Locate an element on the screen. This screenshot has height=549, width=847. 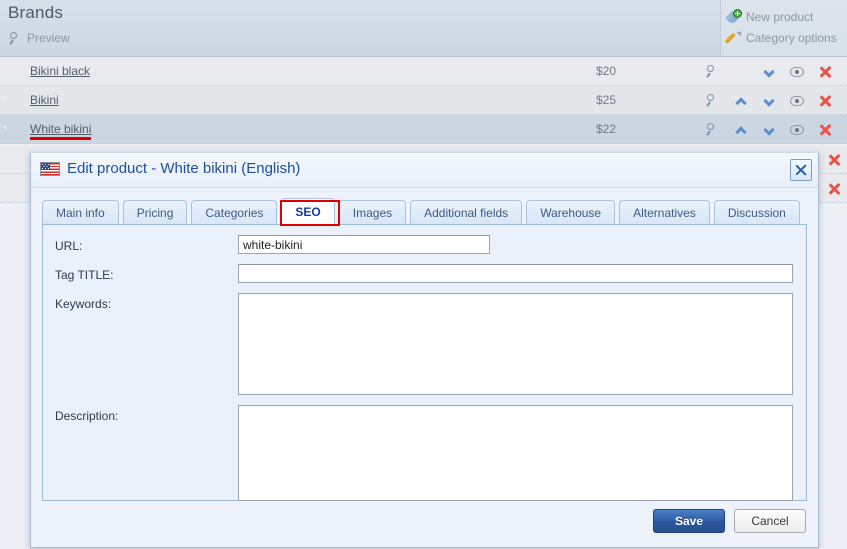
table-row: White bikini $22 is located at coordinates (423, 129).